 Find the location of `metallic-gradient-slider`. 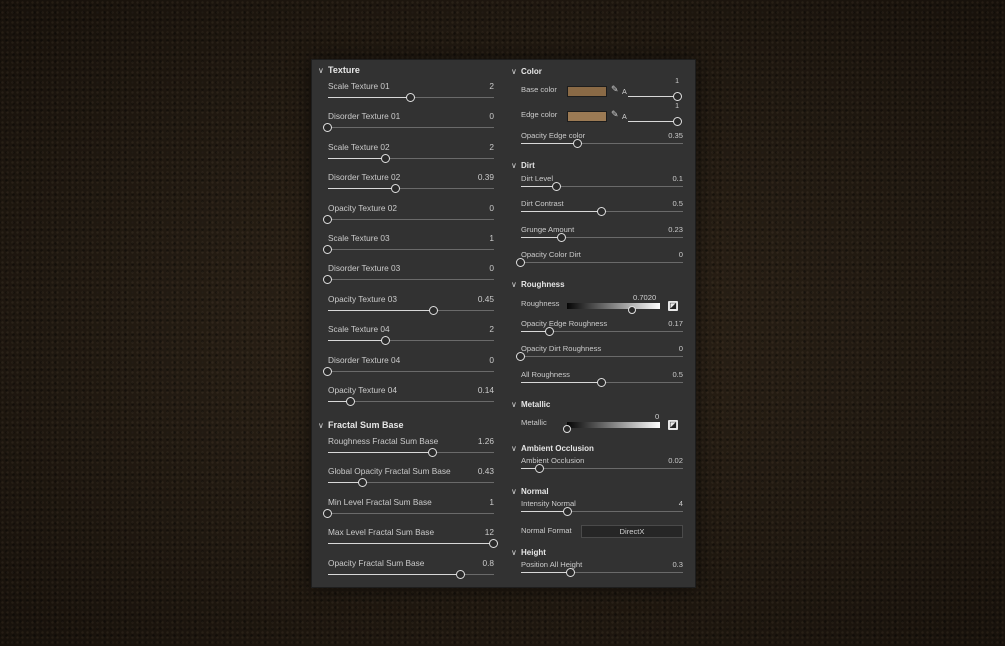

metallic-gradient-slider is located at coordinates (611, 427).